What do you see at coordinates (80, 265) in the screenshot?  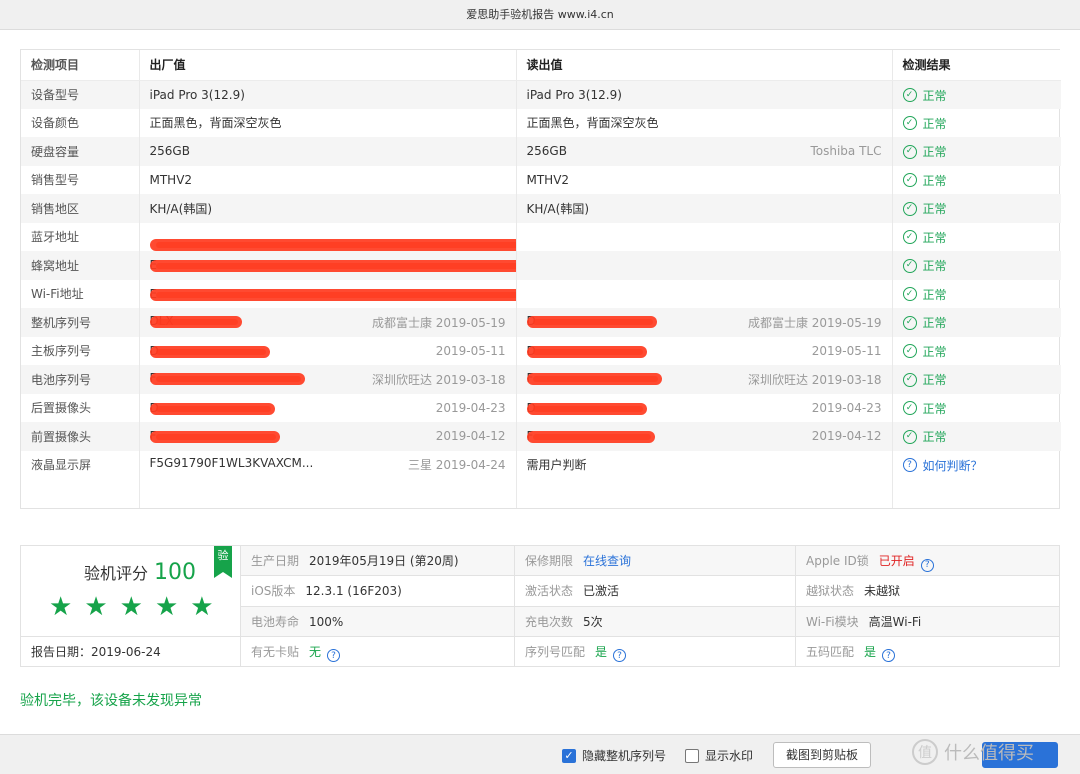 I see `row-item-label: 蜂窝地址` at bounding box center [80, 265].